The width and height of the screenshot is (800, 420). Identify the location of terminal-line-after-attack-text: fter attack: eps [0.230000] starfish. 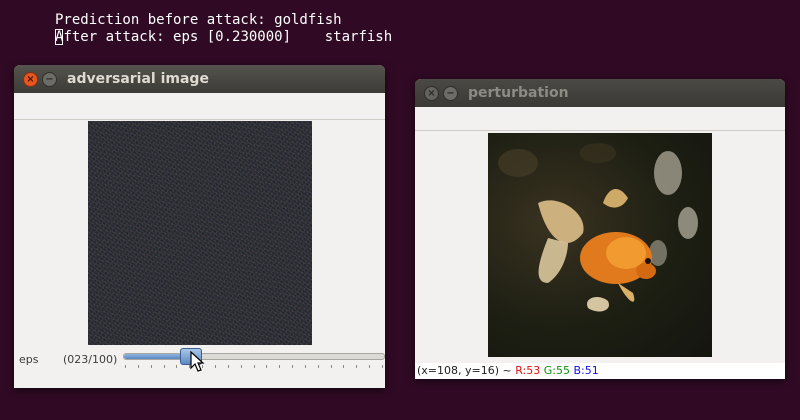
(228, 37).